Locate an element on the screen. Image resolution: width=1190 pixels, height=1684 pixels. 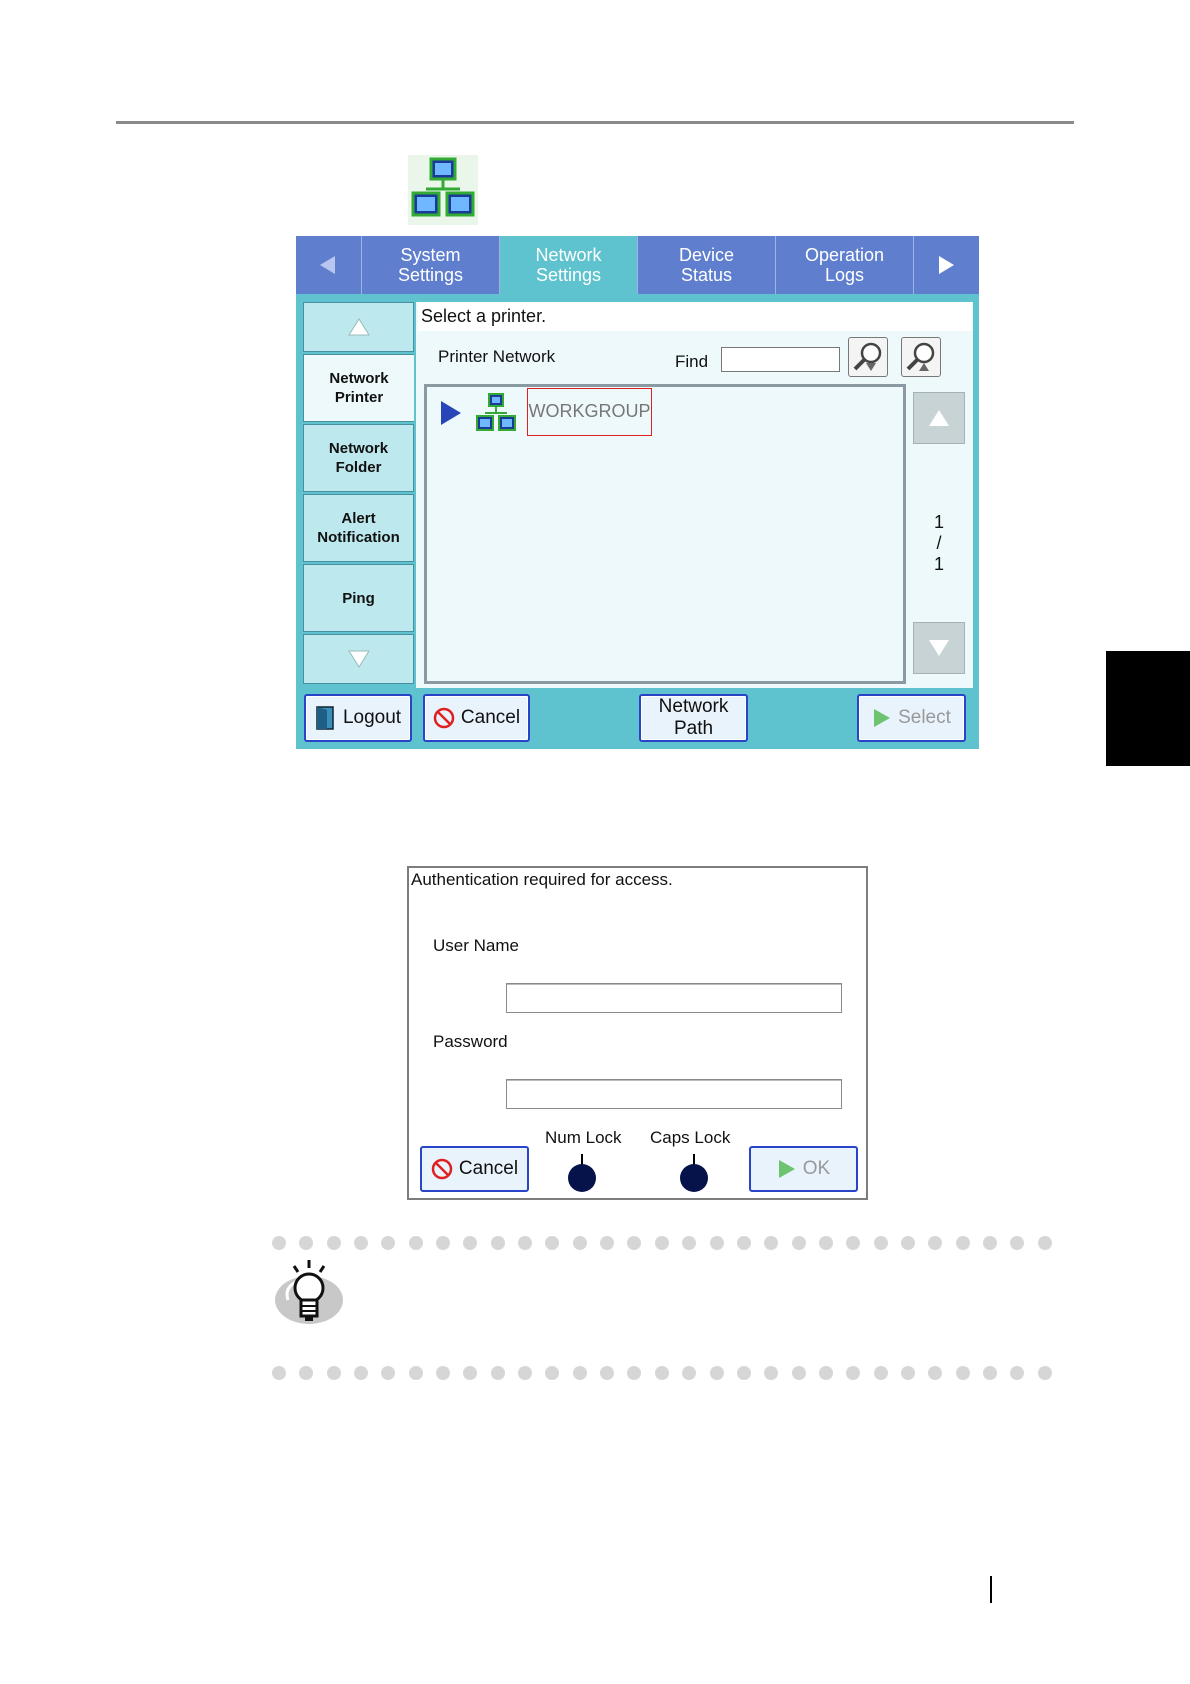
caps-lock-indicator-icon is located at coordinates (694, 1174).